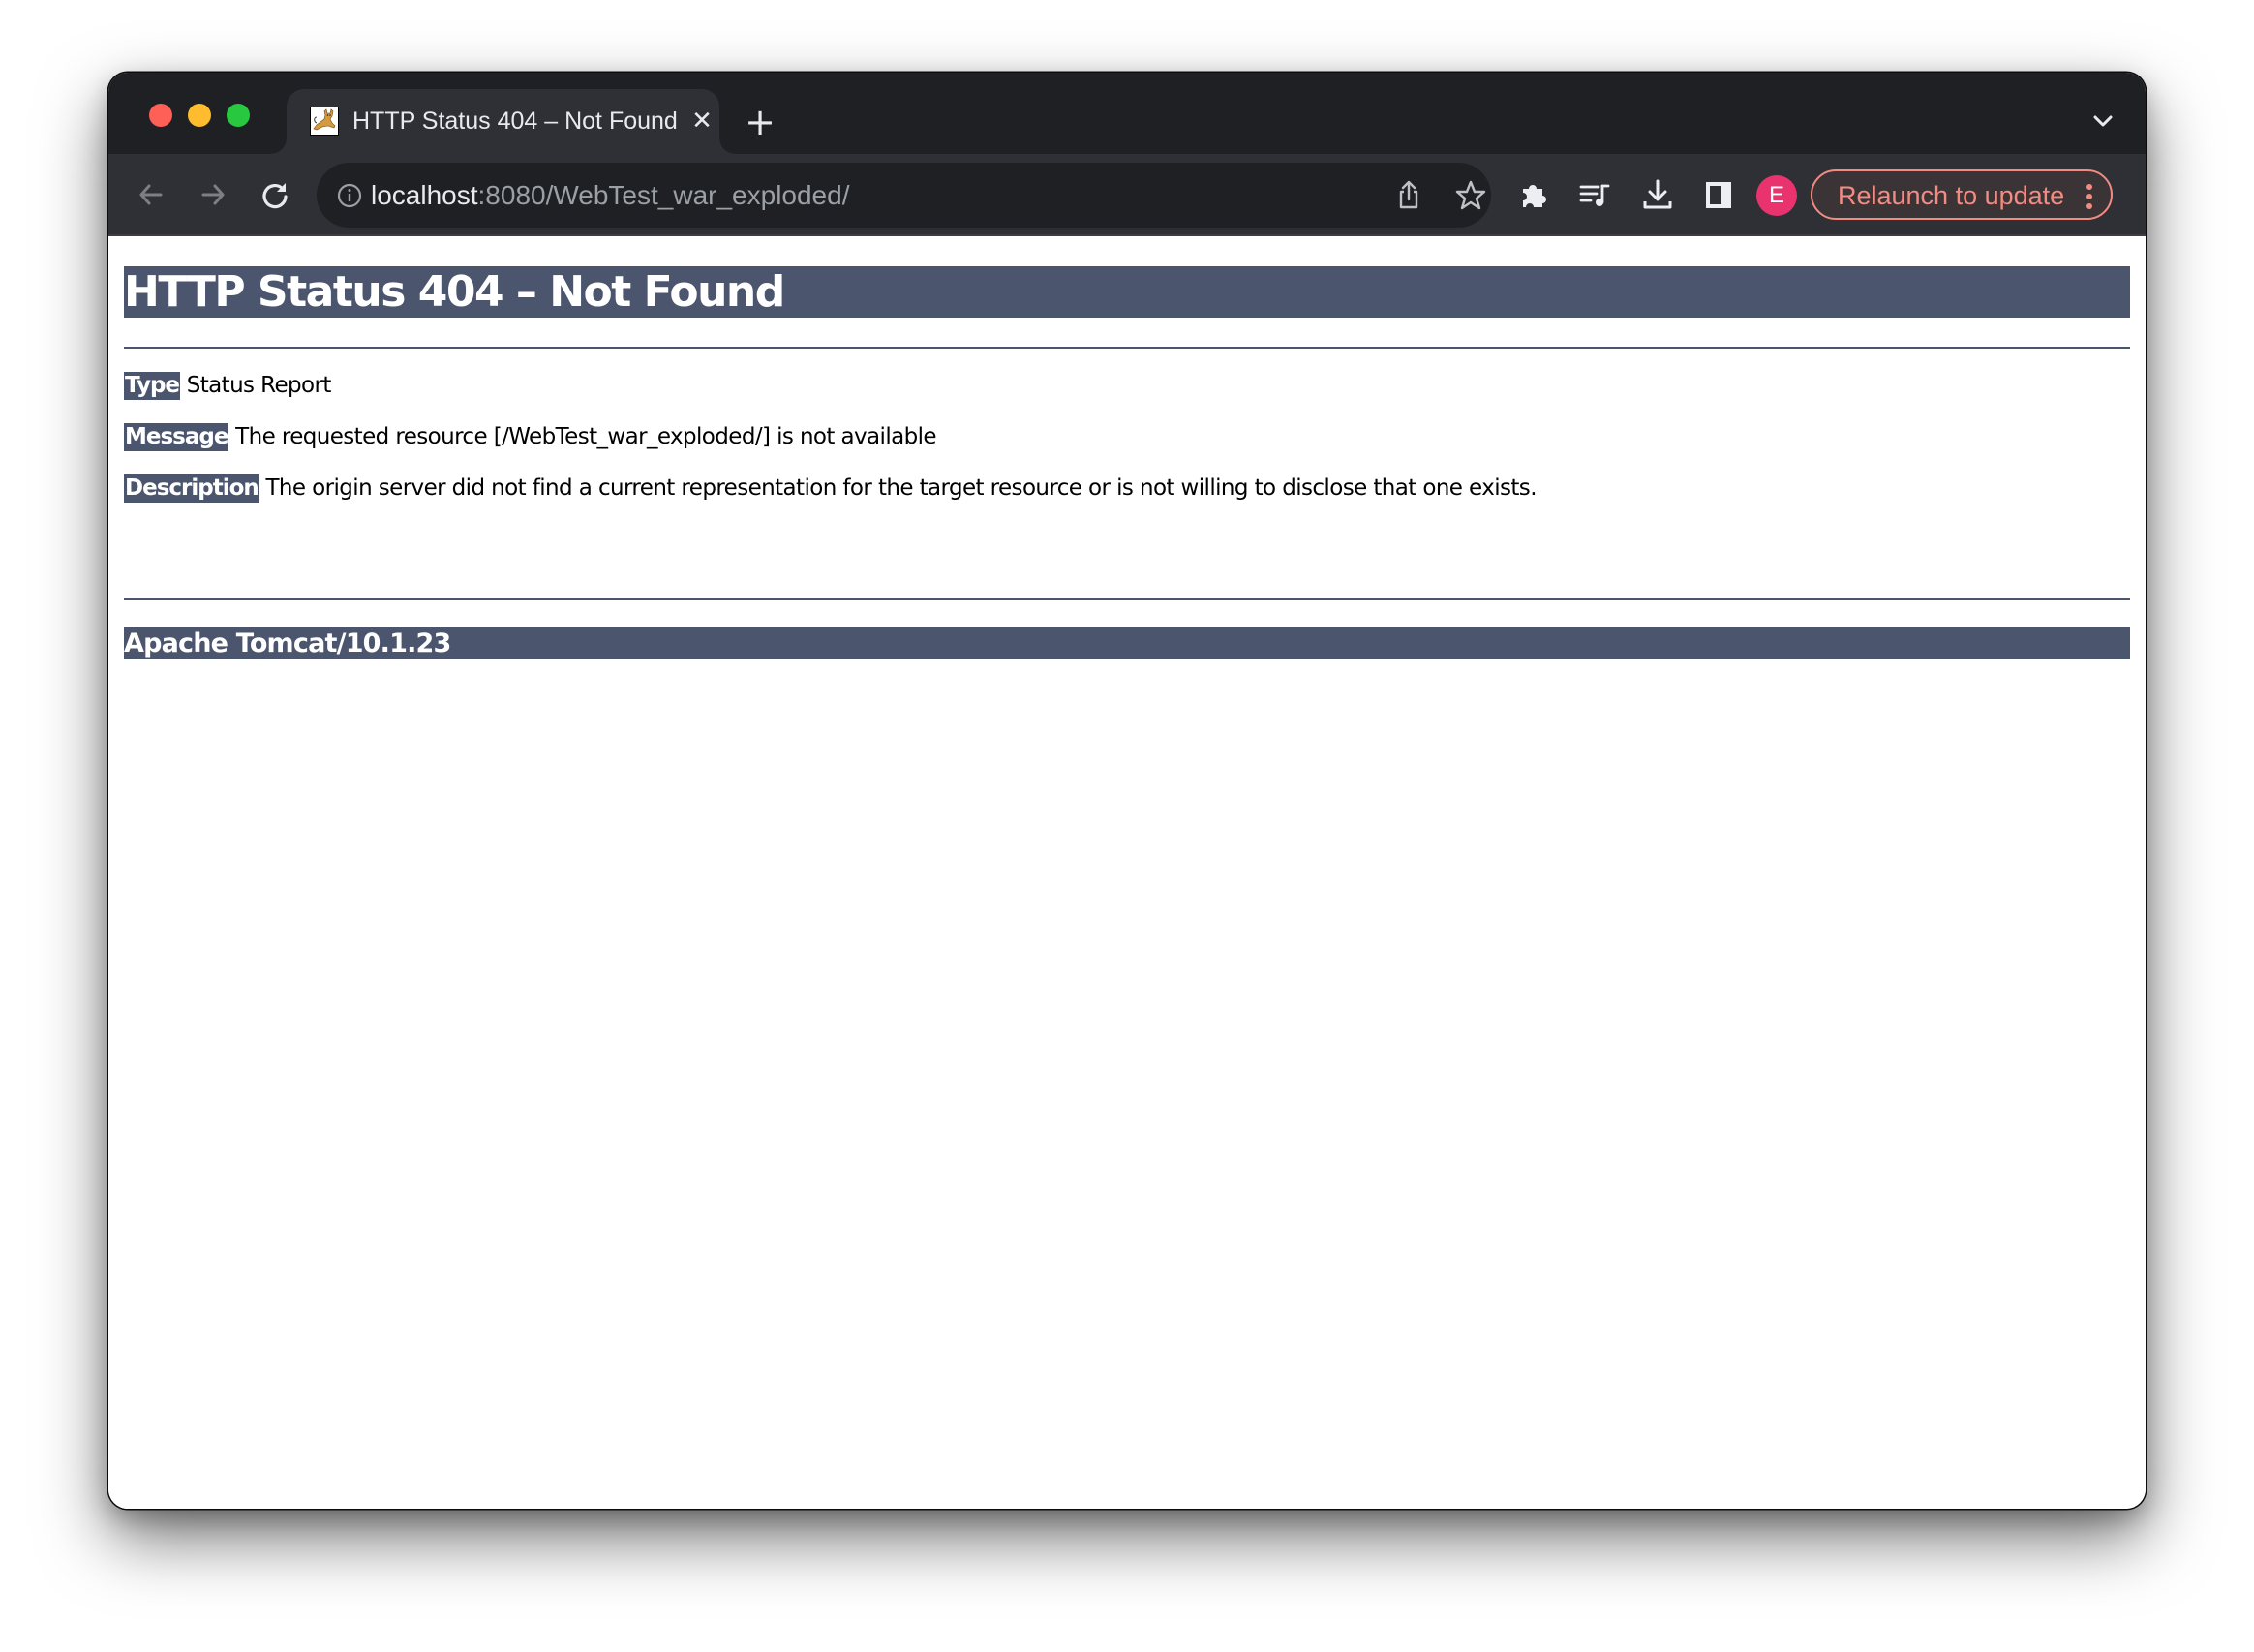 The height and width of the screenshot is (1652, 2254). What do you see at coordinates (1595, 194) in the screenshot?
I see `media-queue-icon` at bounding box center [1595, 194].